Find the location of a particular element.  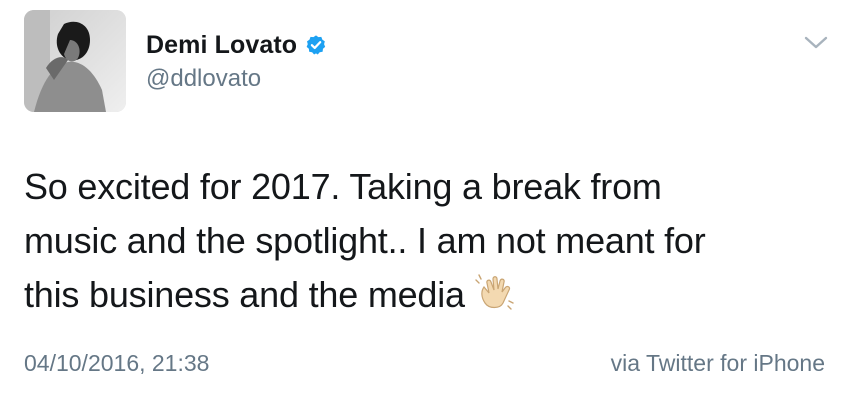

verified-badge-icon is located at coordinates (316, 45).